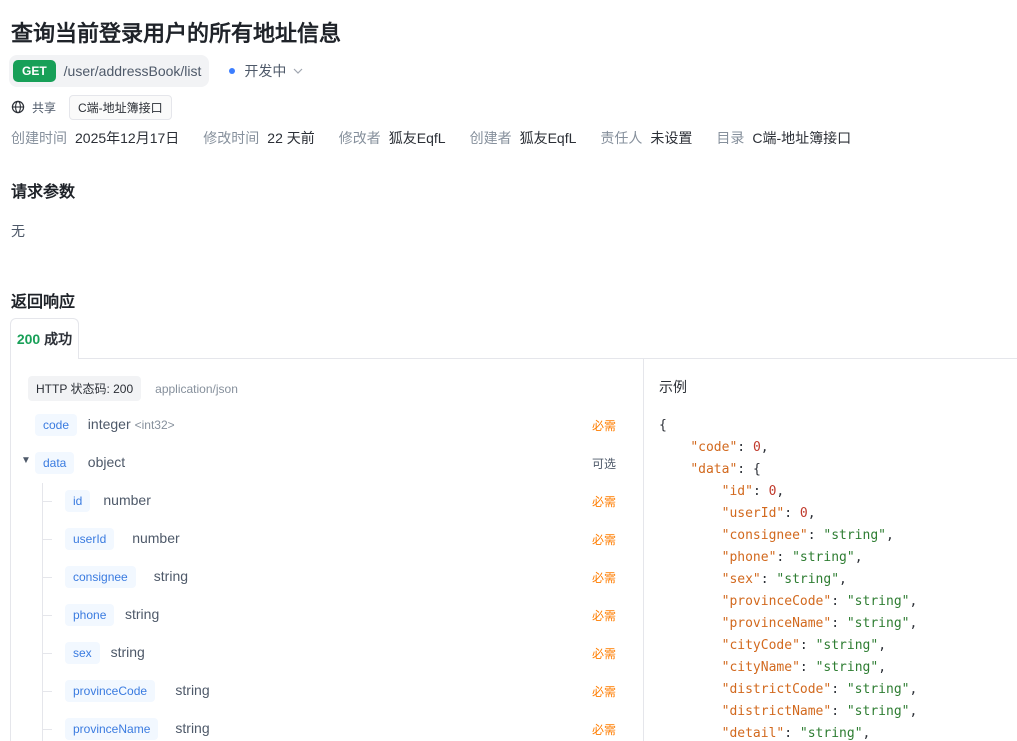 The width and height of the screenshot is (1017, 741). I want to click on schema-row-consignee: consignee string 必需, so click(327, 578).